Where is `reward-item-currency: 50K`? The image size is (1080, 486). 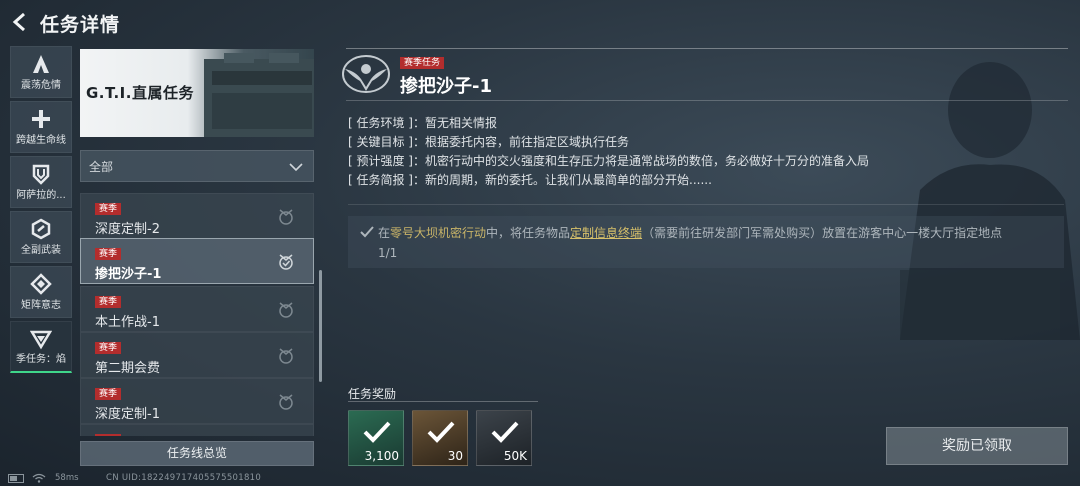
reward-item-currency: 50K is located at coordinates (504, 438).